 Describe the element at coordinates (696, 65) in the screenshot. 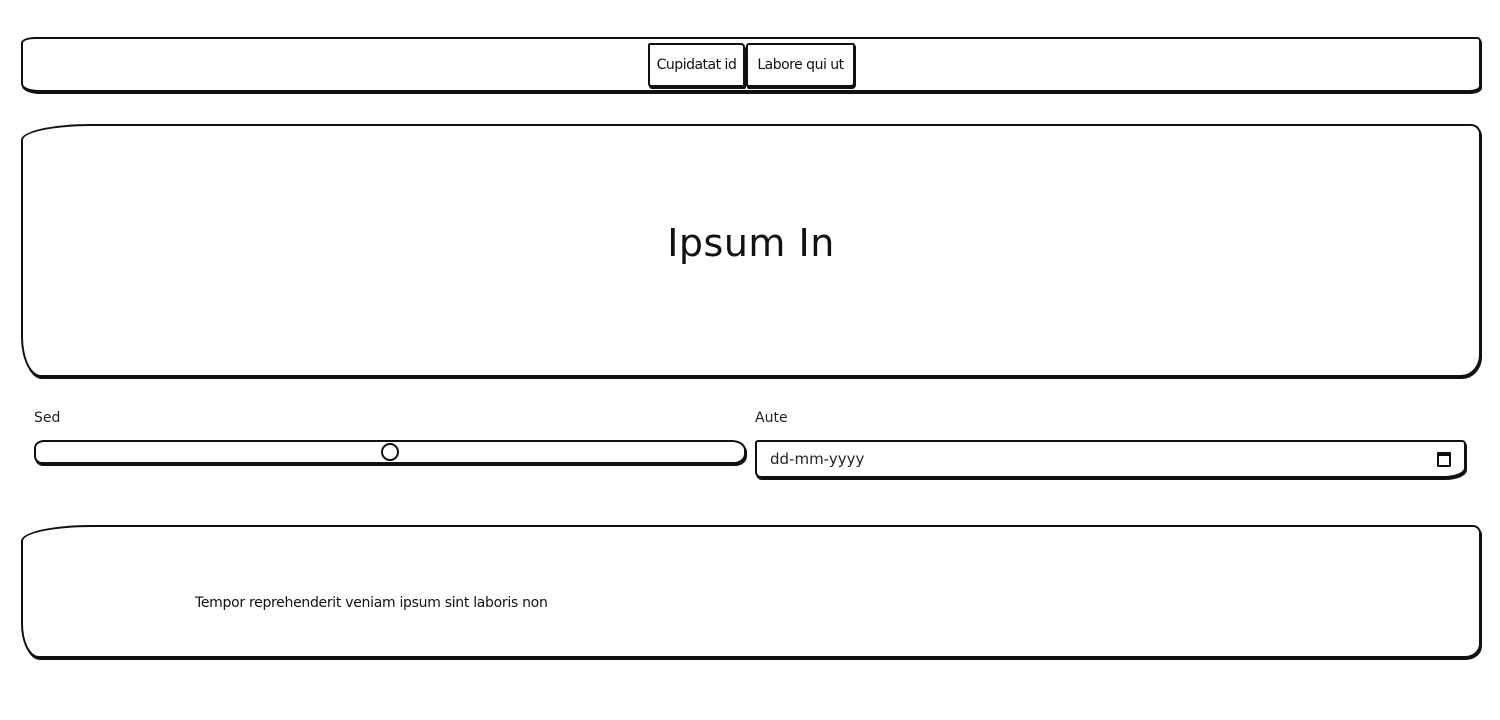

I see `nav-button-cupidatat-id: Cupidatat id` at that location.